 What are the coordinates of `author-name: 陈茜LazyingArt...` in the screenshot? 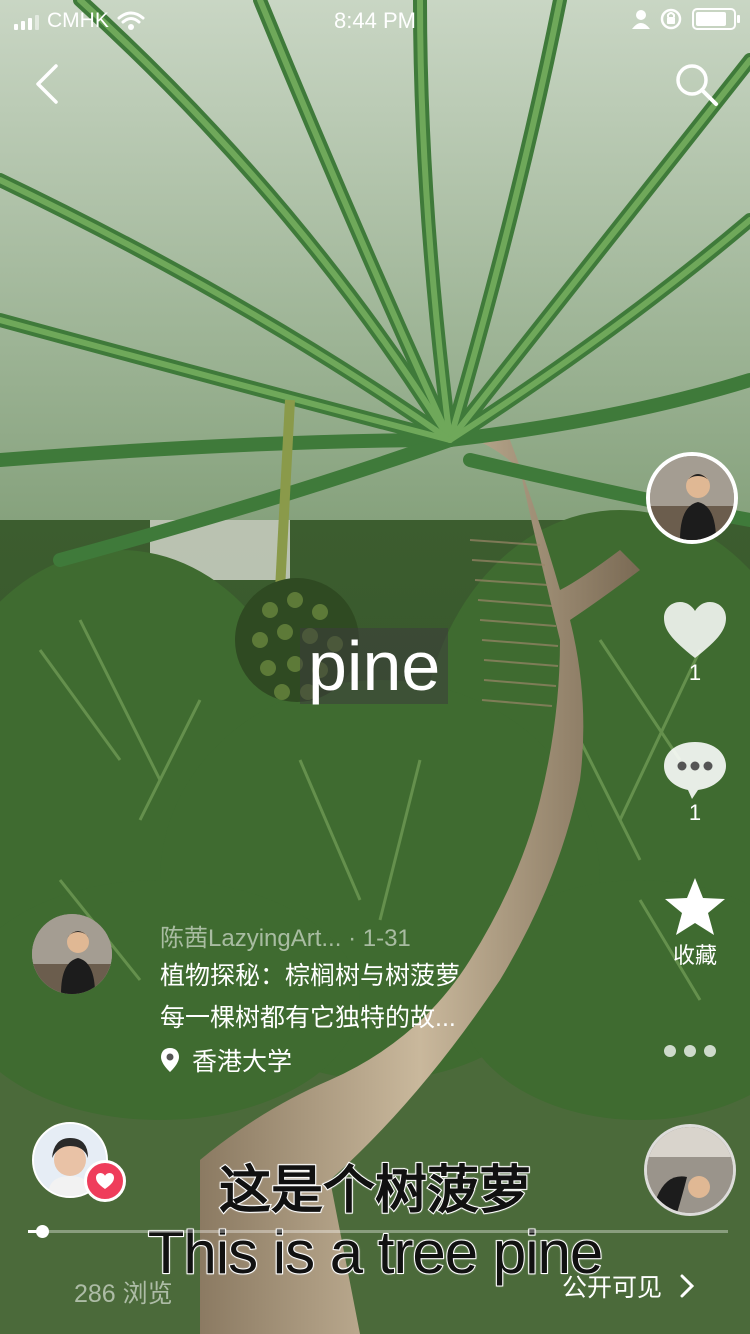 It's located at (251, 938).